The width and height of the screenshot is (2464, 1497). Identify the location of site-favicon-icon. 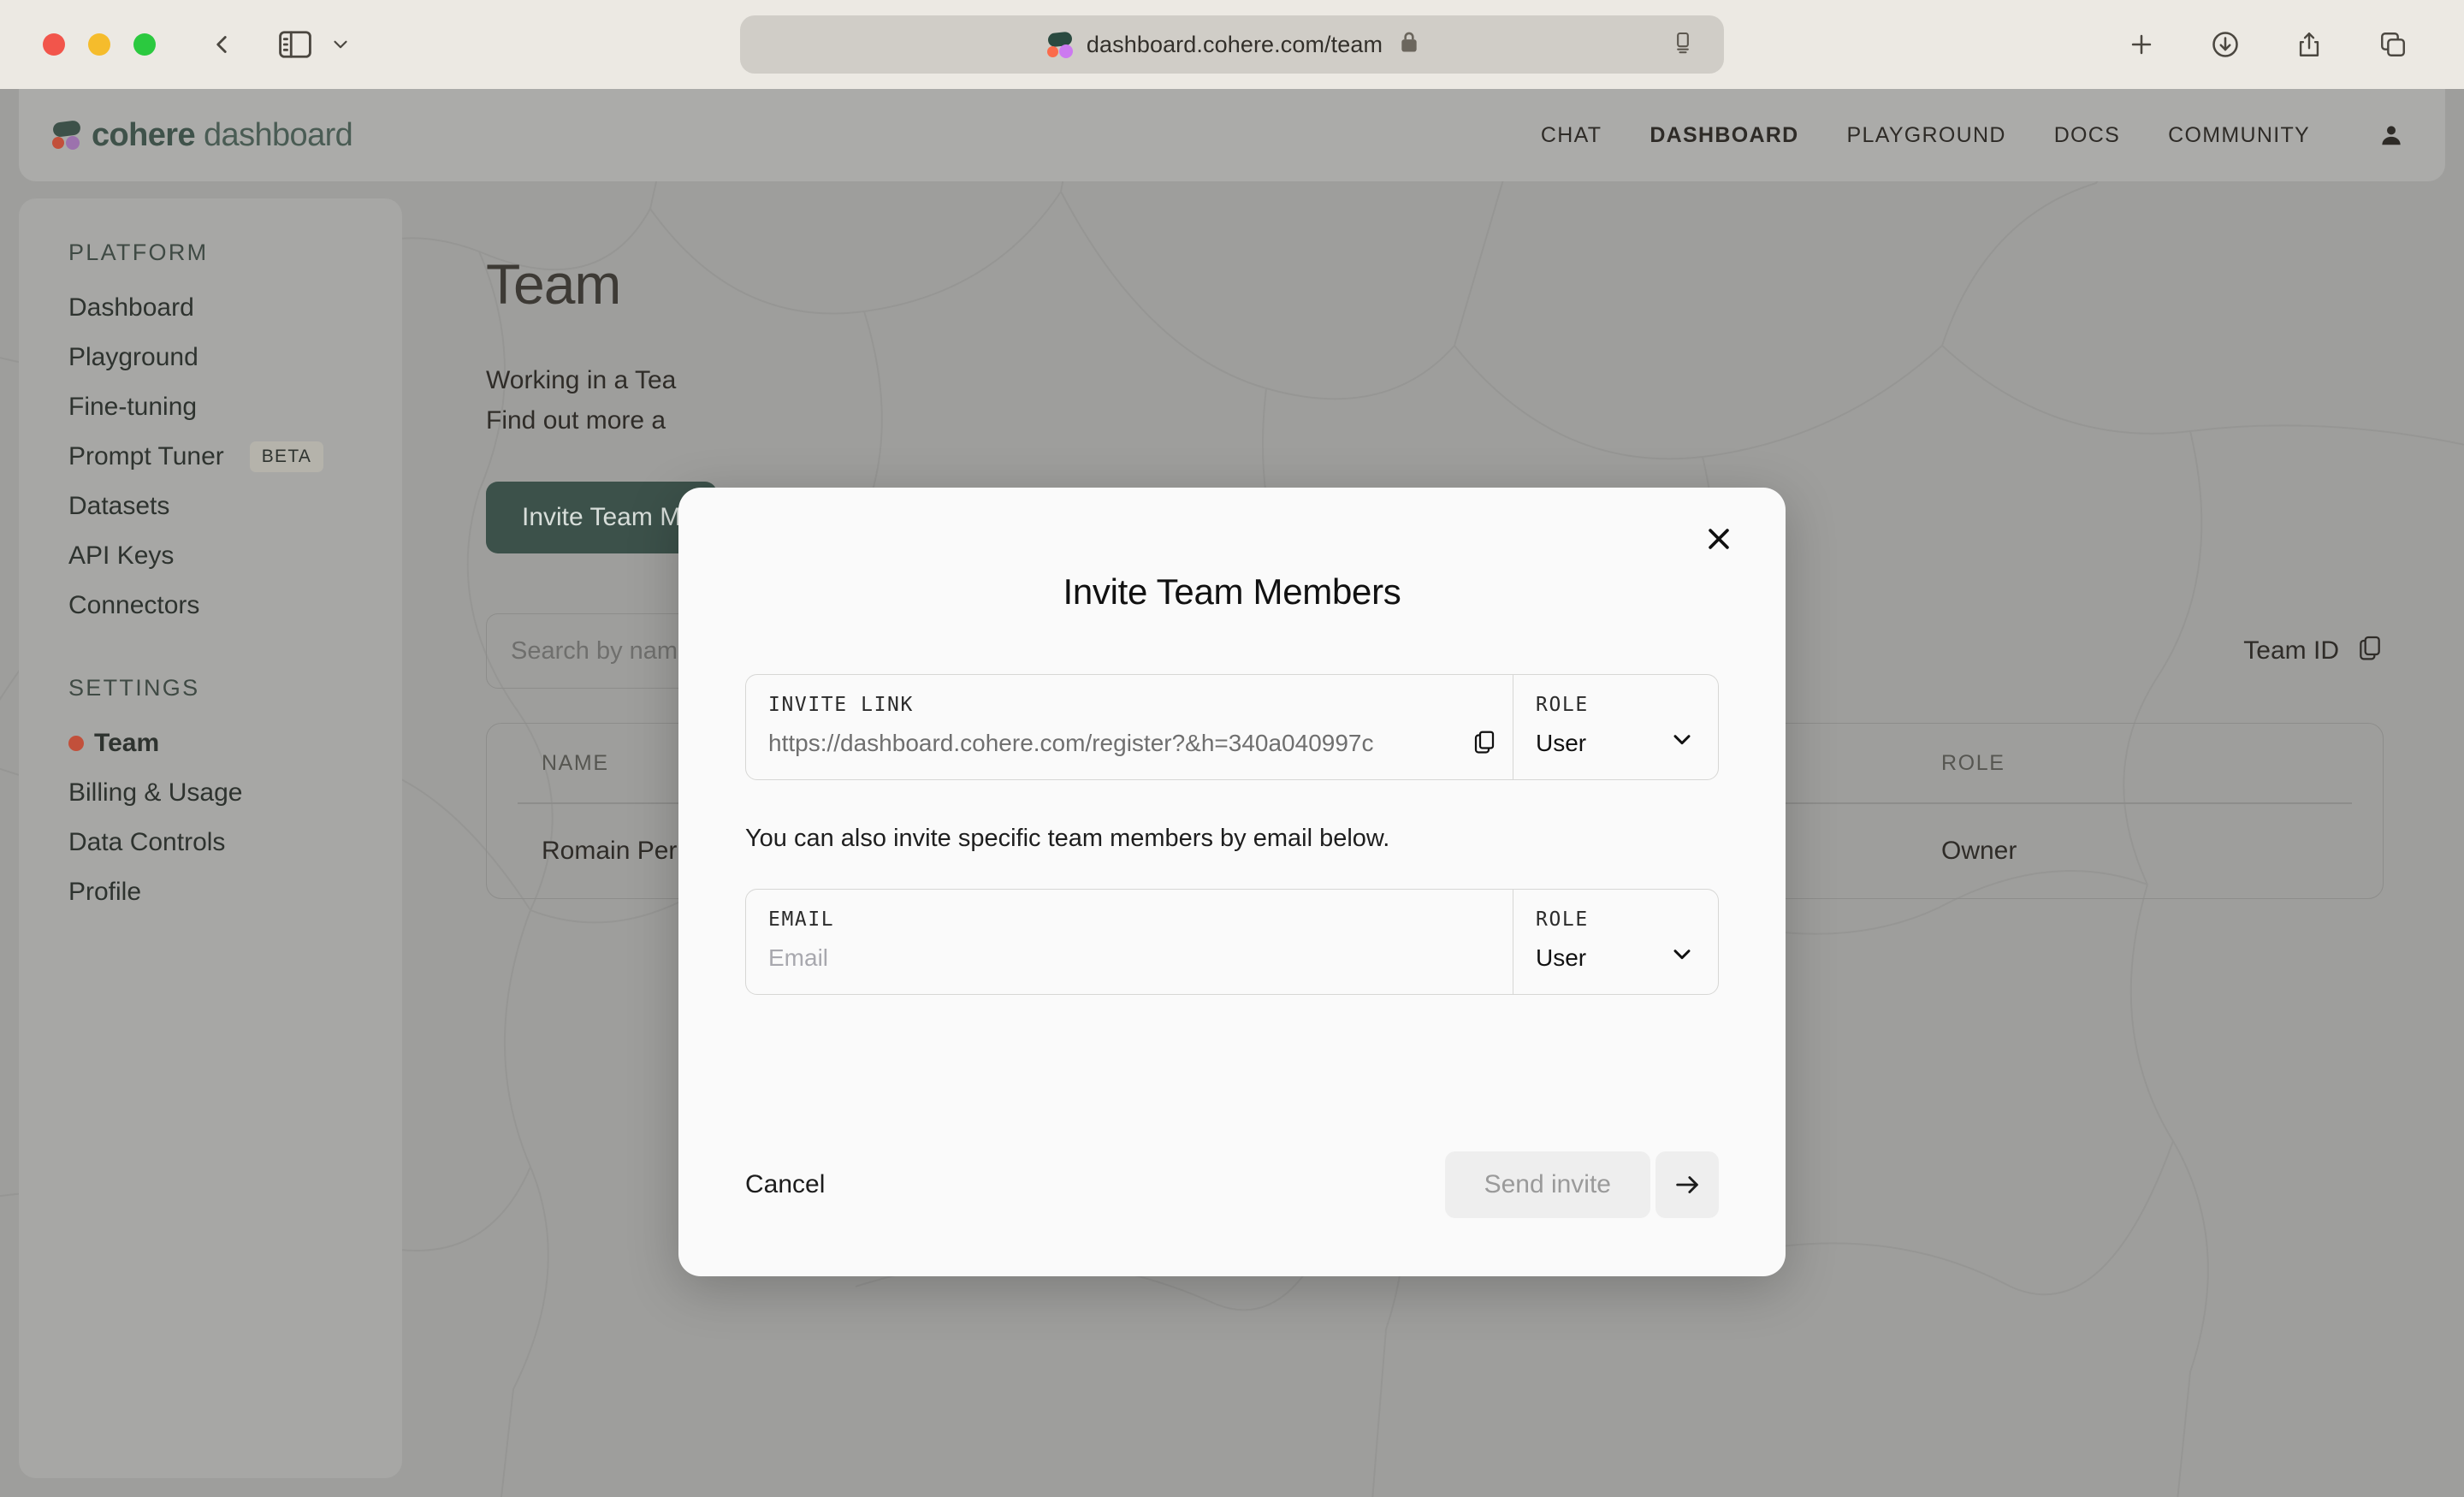
(1060, 44).